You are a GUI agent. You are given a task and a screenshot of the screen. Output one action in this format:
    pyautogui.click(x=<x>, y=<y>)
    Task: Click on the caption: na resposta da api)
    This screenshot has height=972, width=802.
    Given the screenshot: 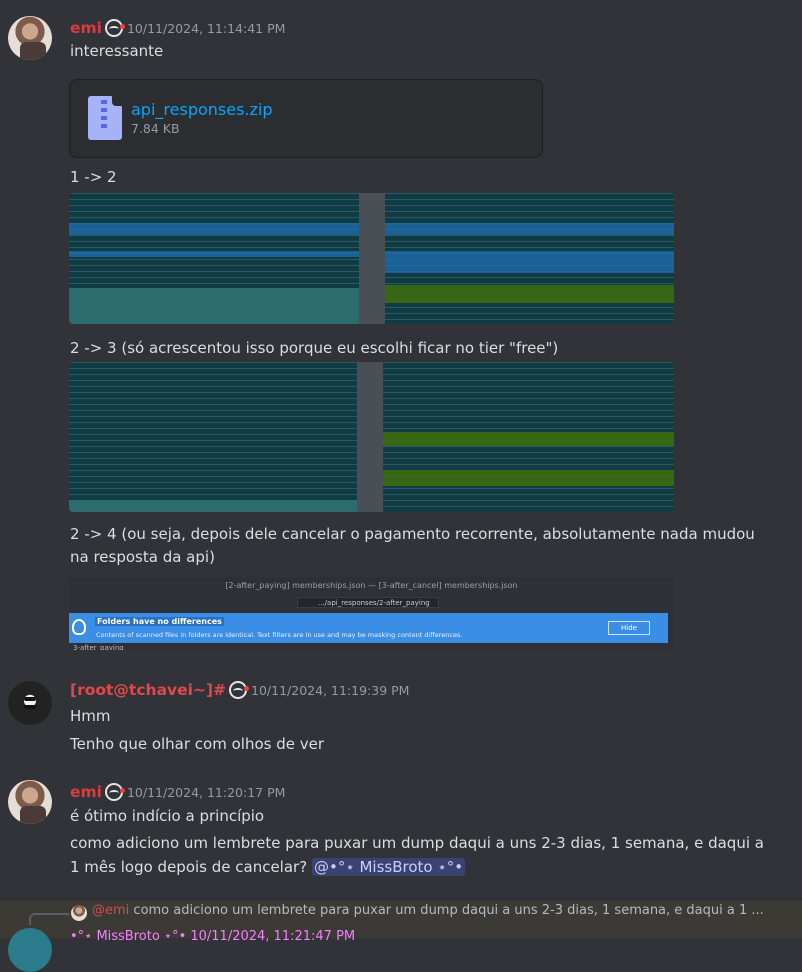 What is the action you would take?
    pyautogui.click(x=142, y=557)
    